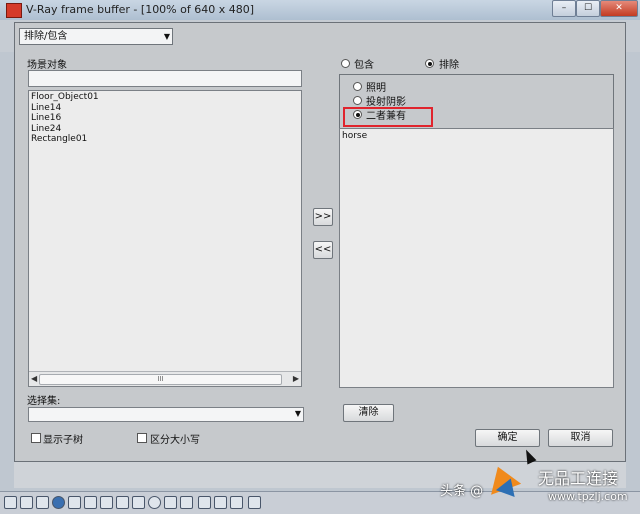 This screenshot has height=514, width=640. Describe the element at coordinates (42, 502) in the screenshot. I see `status-bar-copy-icon` at that location.